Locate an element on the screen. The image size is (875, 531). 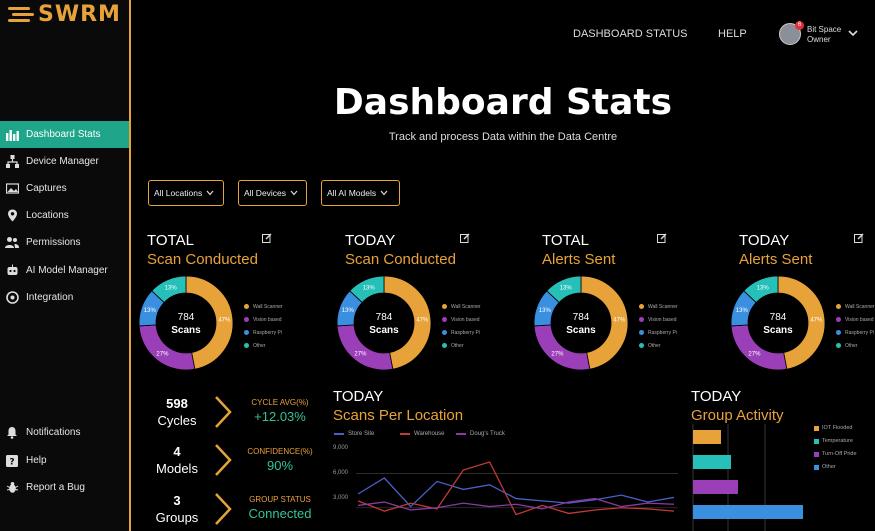
groups-value: 3 is located at coordinates (177, 500).